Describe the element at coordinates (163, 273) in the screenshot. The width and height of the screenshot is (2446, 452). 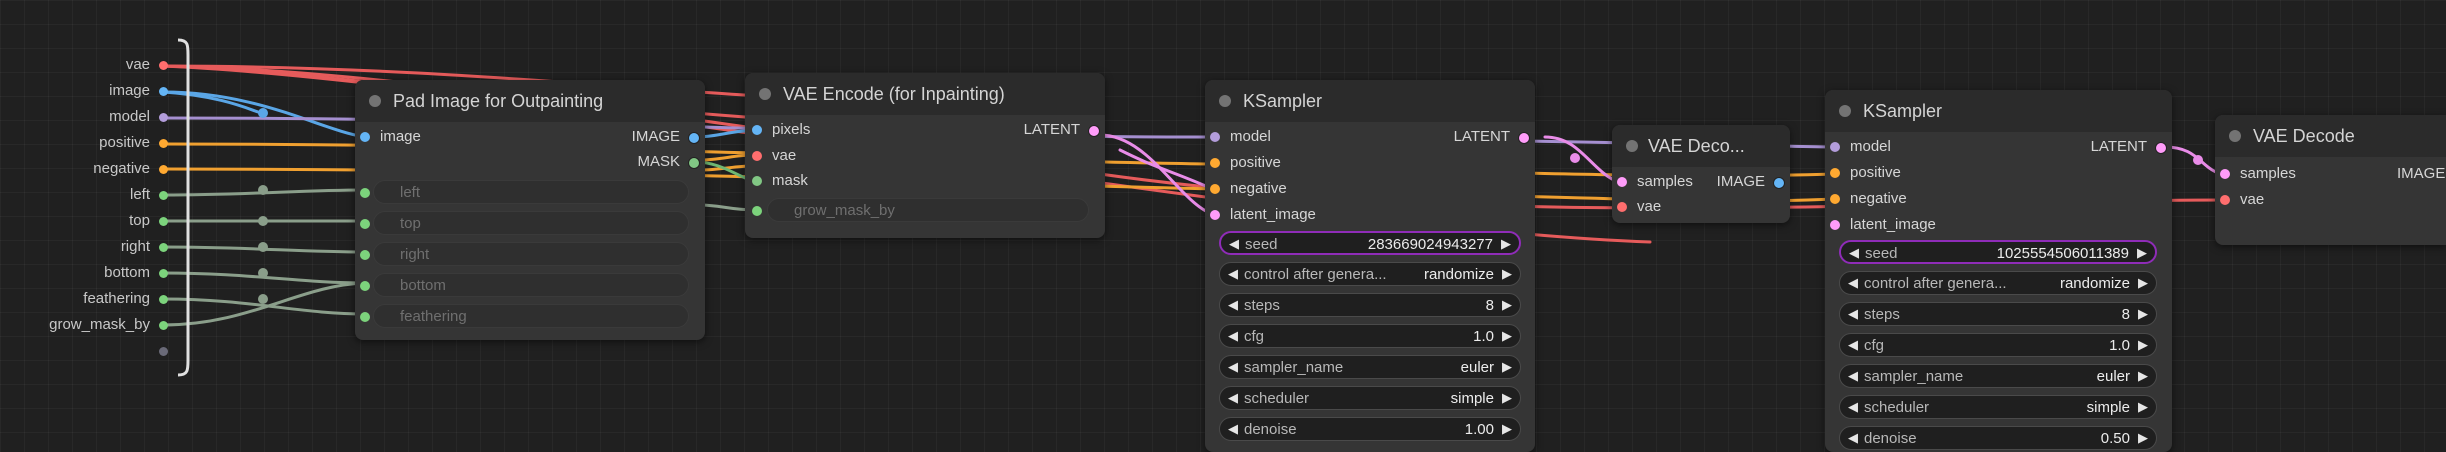
I see `reroute-dot-bottom` at that location.